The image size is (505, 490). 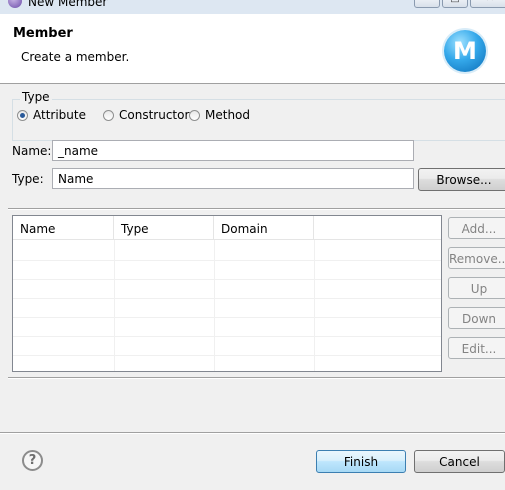 What do you see at coordinates (154, 115) in the screenshot?
I see `radio-constructor-label: Constructor` at bounding box center [154, 115].